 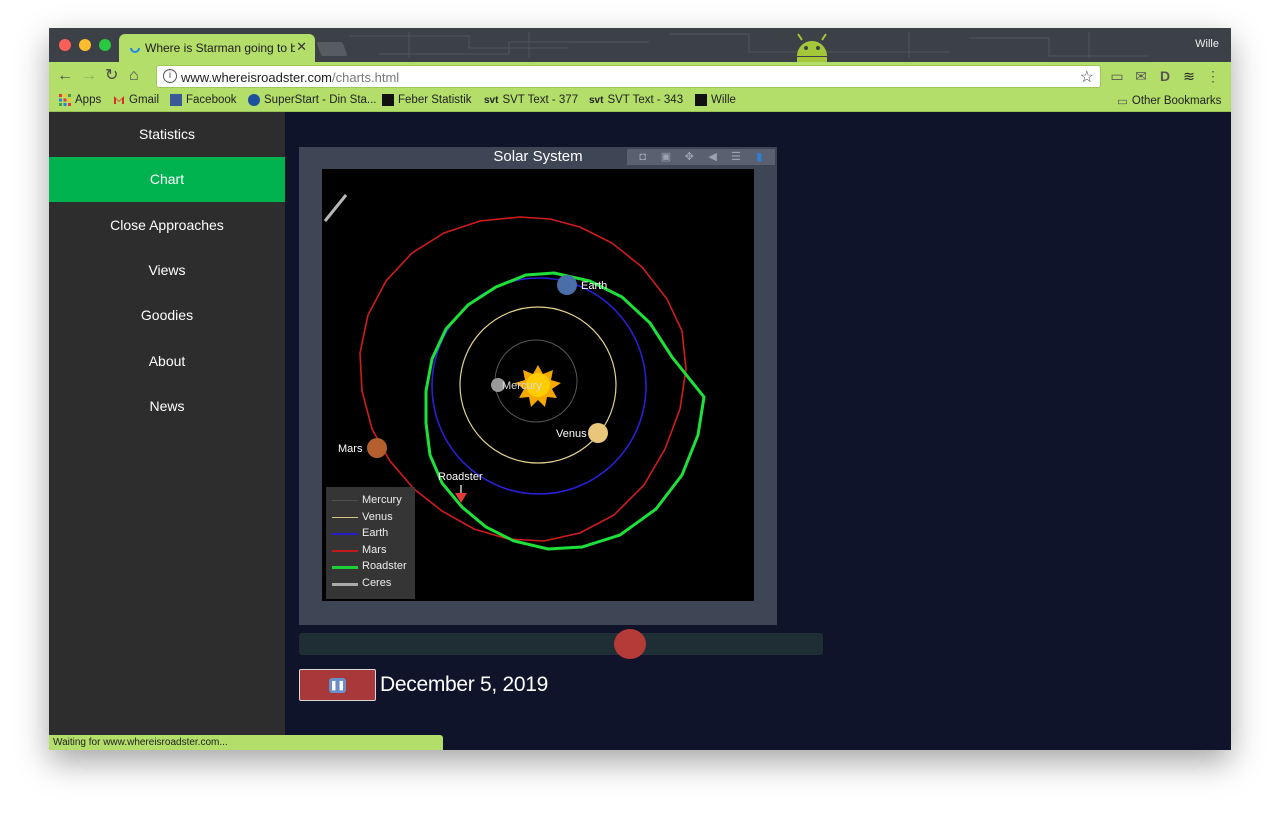 I want to click on sidebar-item-views: Views, so click(x=167, y=270).